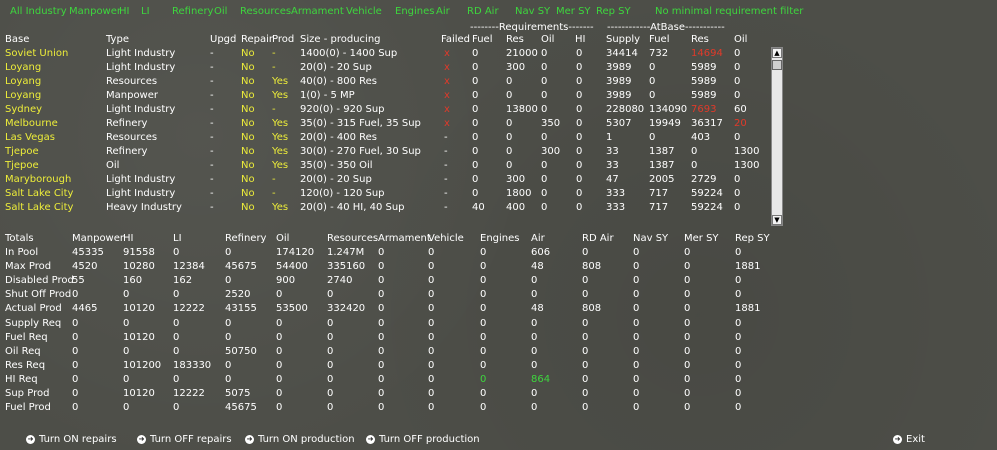 The image size is (997, 450). I want to click on filter-11: Air, so click(443, 12).